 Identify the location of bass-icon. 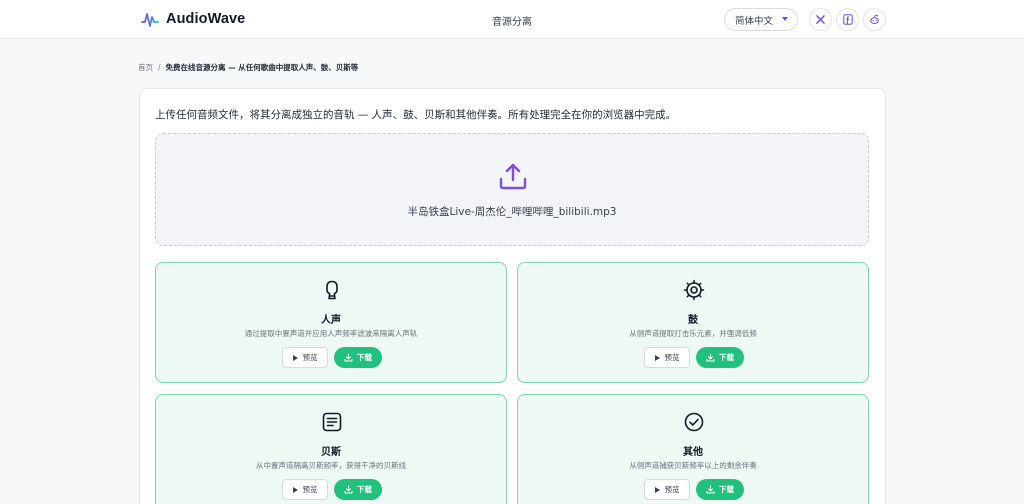
(332, 422).